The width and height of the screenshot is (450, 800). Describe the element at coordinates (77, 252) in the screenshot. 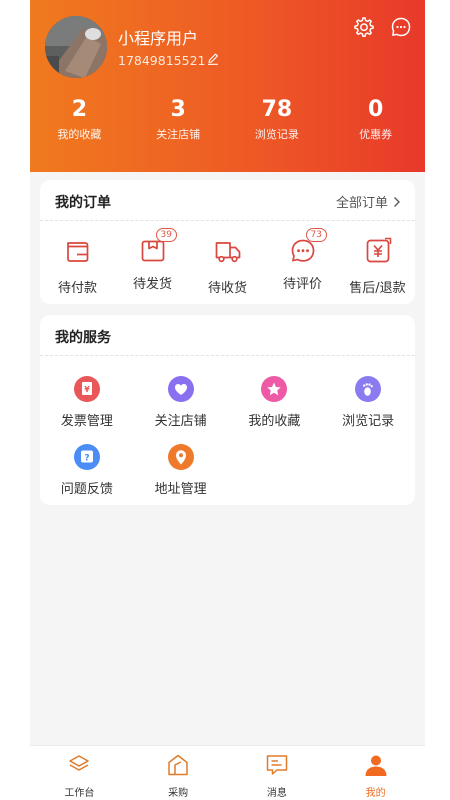

I see `wallet-icon` at that location.